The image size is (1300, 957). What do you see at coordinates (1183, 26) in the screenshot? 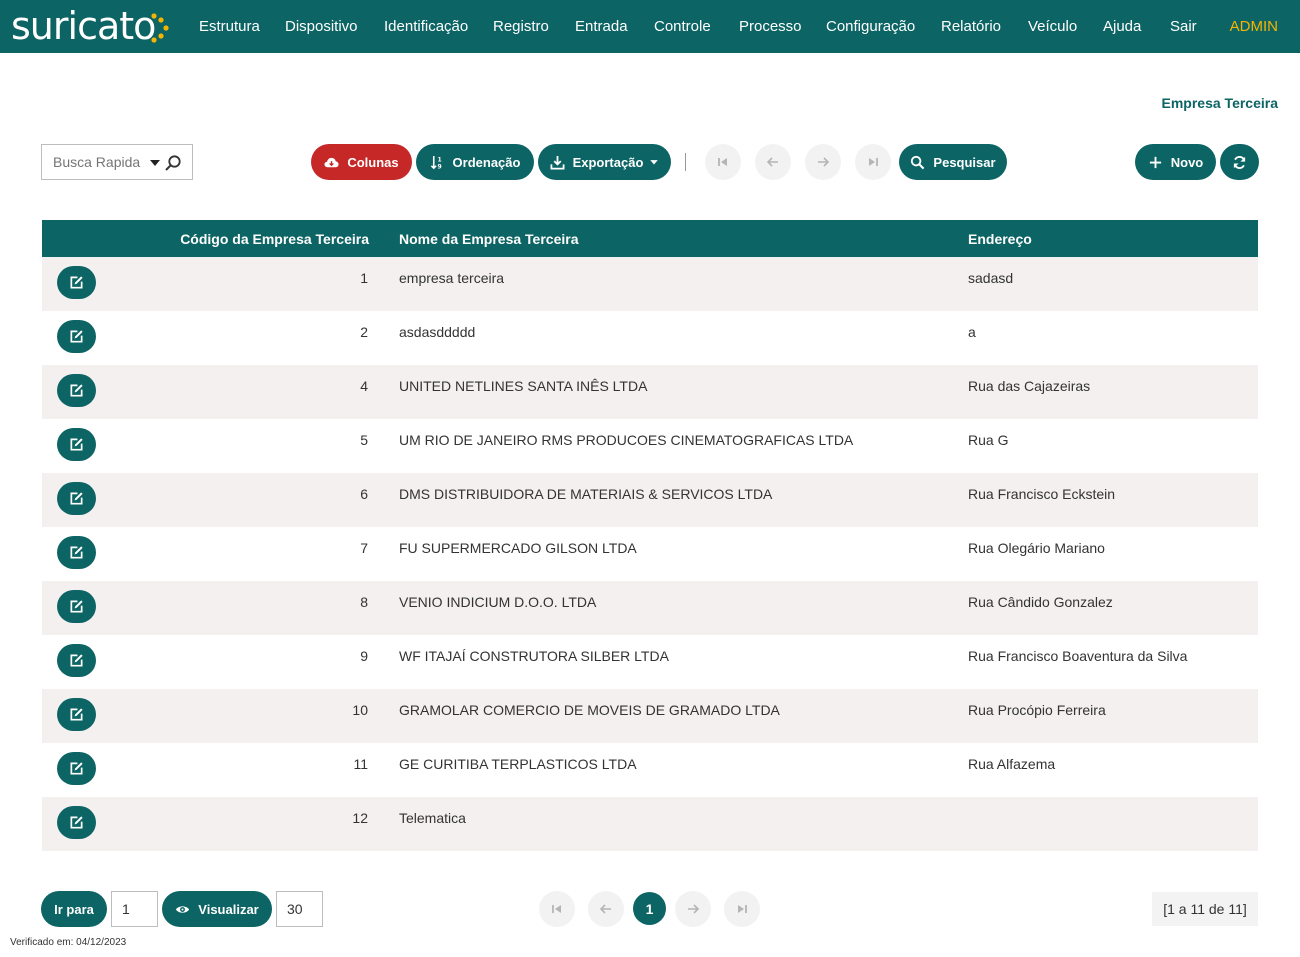
I see `nav-item-sair: Sair` at bounding box center [1183, 26].